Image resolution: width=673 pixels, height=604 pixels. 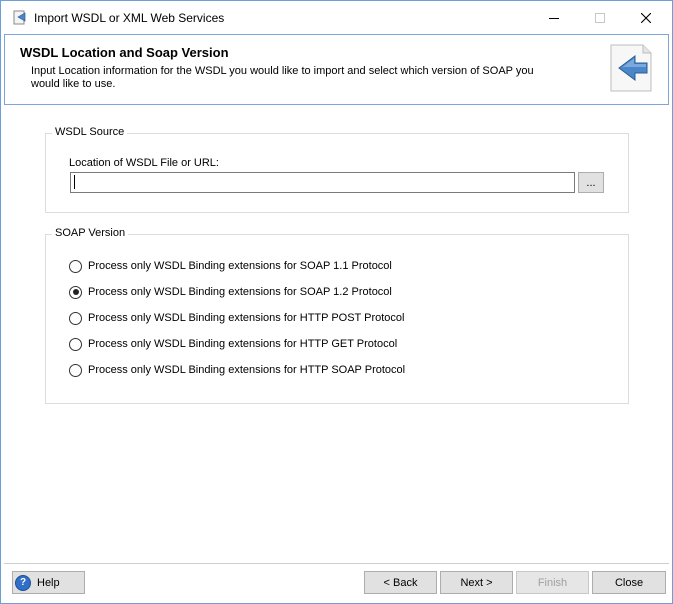 What do you see at coordinates (19, 17) in the screenshot?
I see `import-wsdl-icon` at bounding box center [19, 17].